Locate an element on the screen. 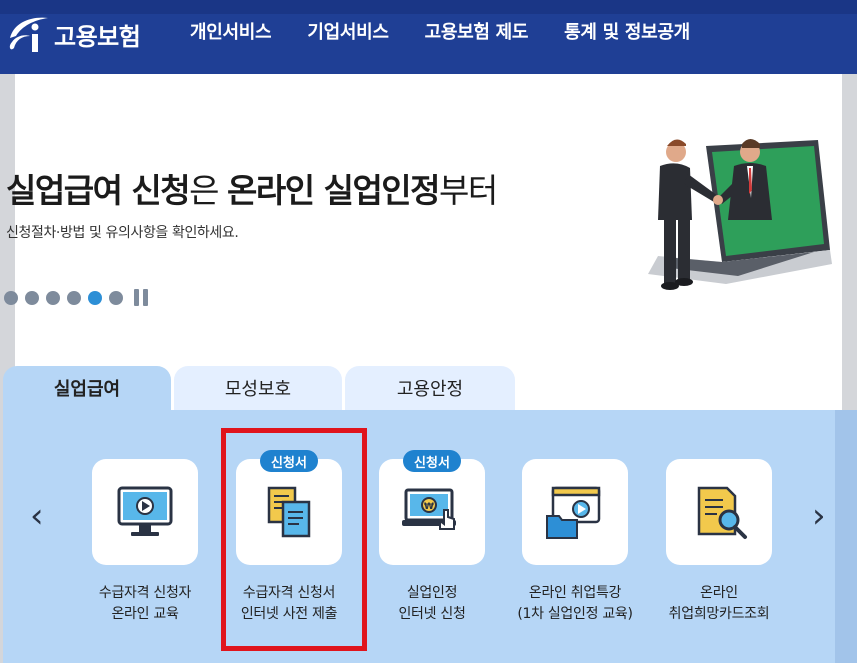  hero-title-part: 부터 is located at coordinates (468, 190).